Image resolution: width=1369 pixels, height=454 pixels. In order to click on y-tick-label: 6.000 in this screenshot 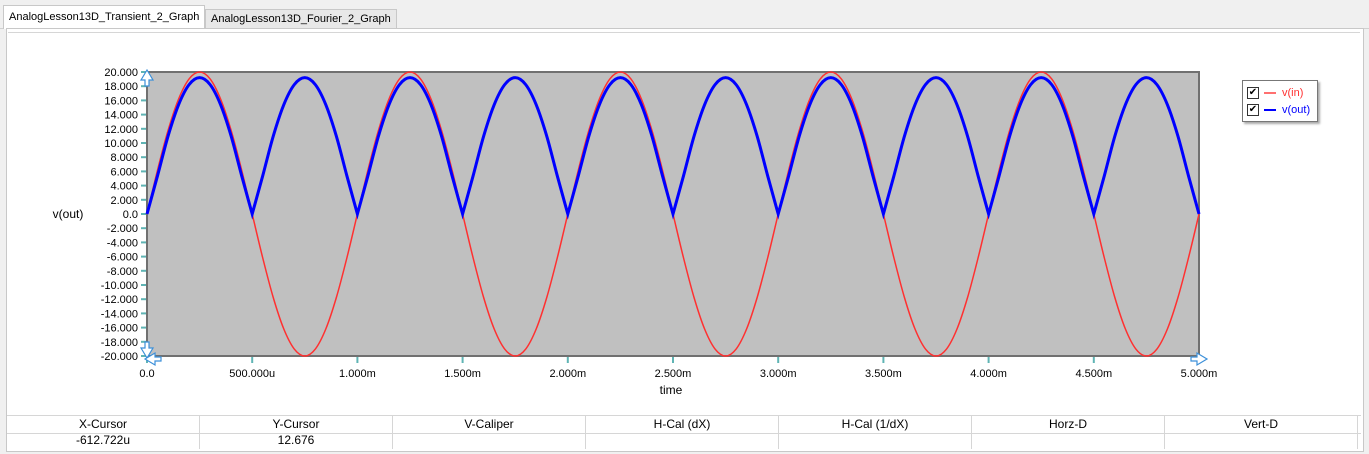, I will do `click(124, 172)`.